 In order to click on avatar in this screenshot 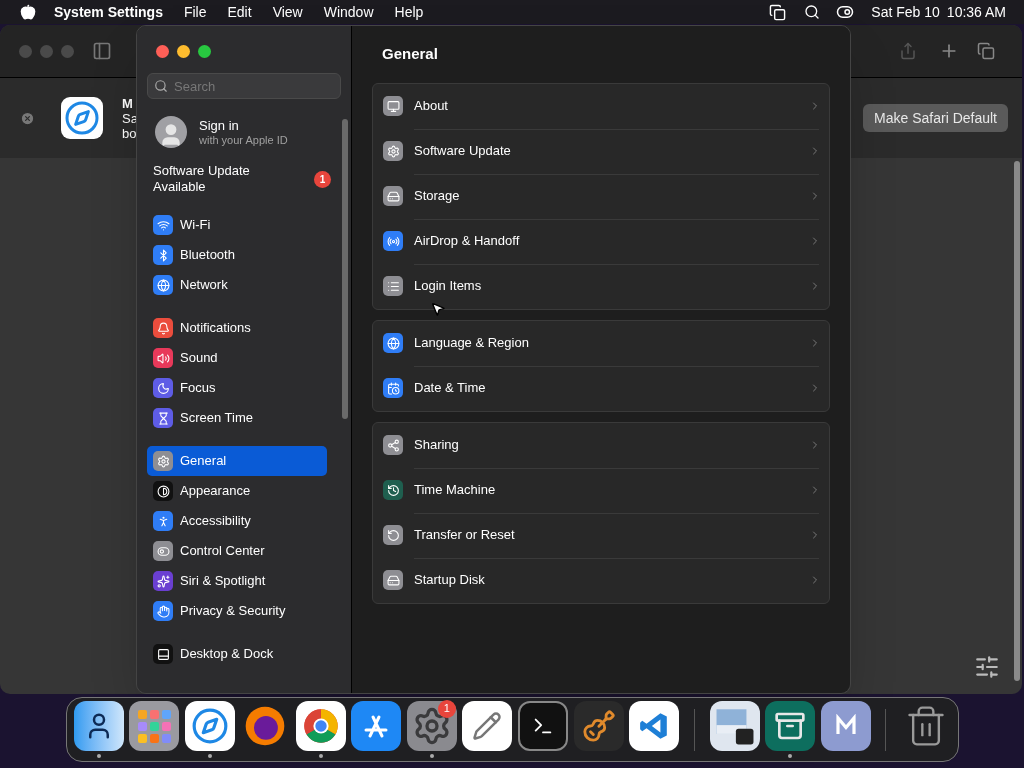, I will do `click(171, 132)`.